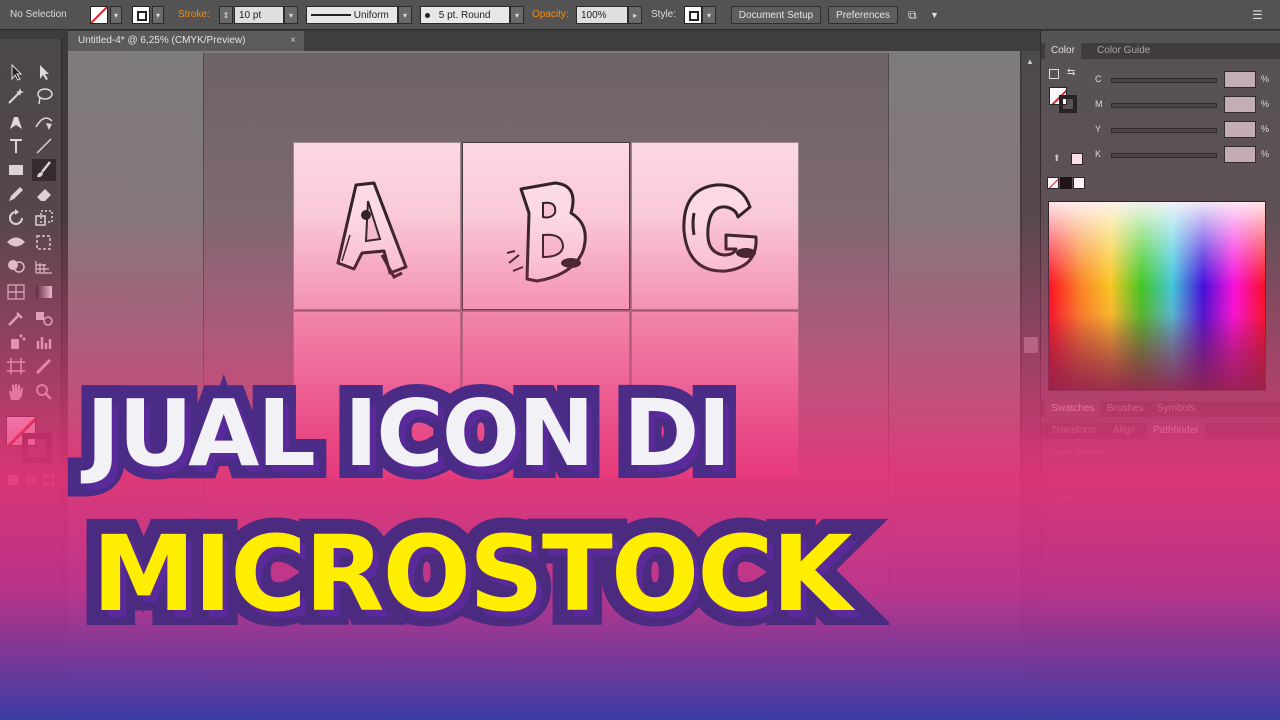  What do you see at coordinates (602, 15) in the screenshot?
I see `opacity-field: 100%` at bounding box center [602, 15].